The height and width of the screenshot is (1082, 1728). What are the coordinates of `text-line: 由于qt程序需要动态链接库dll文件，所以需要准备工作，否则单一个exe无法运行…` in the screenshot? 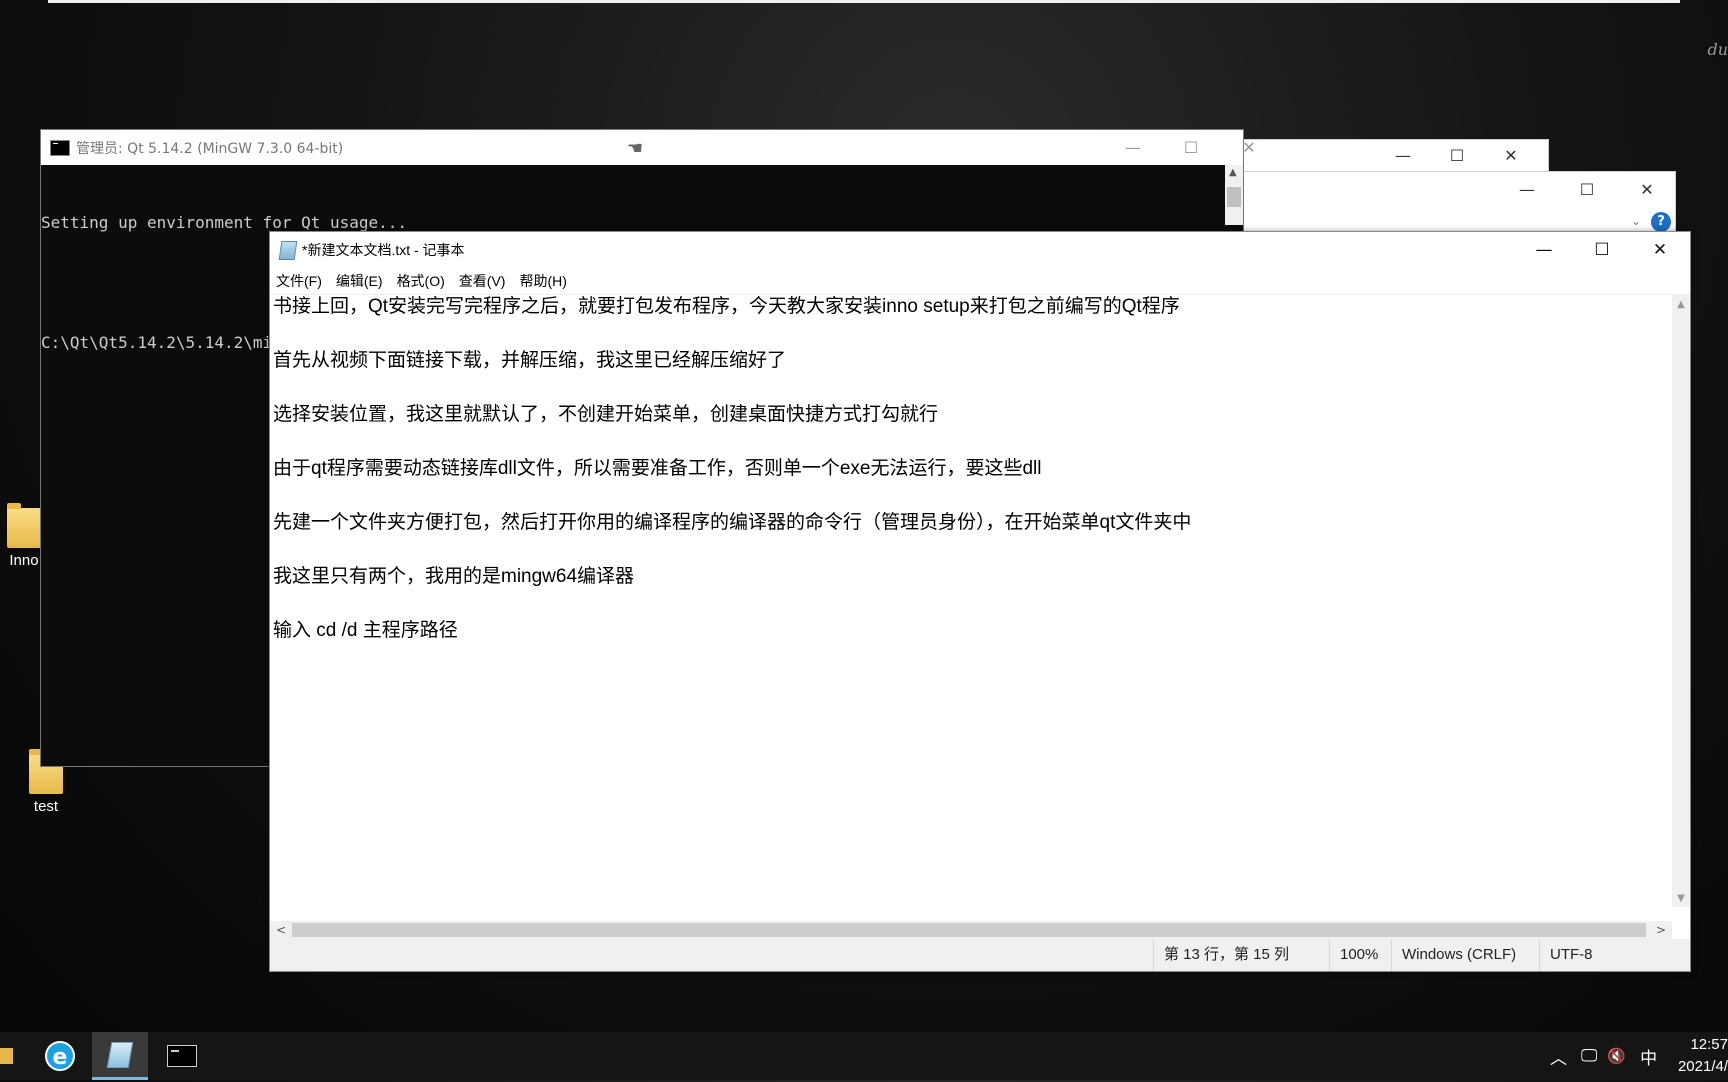 It's located at (657, 468).